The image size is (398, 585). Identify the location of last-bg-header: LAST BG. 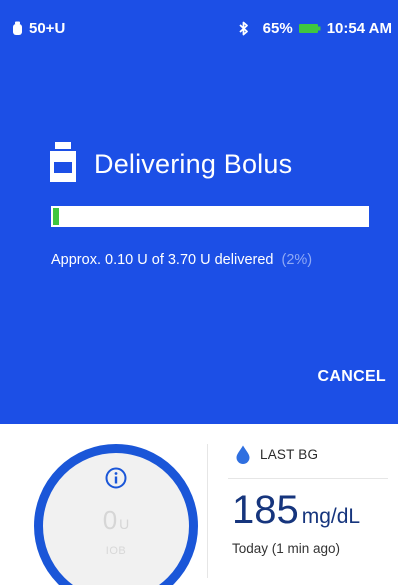
(277, 454).